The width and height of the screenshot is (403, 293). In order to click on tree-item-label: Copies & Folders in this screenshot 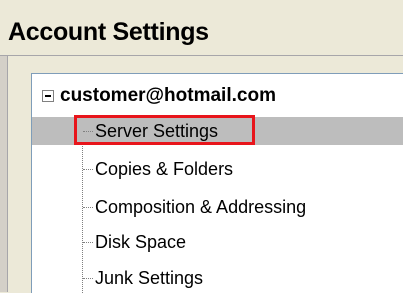, I will do `click(164, 168)`.